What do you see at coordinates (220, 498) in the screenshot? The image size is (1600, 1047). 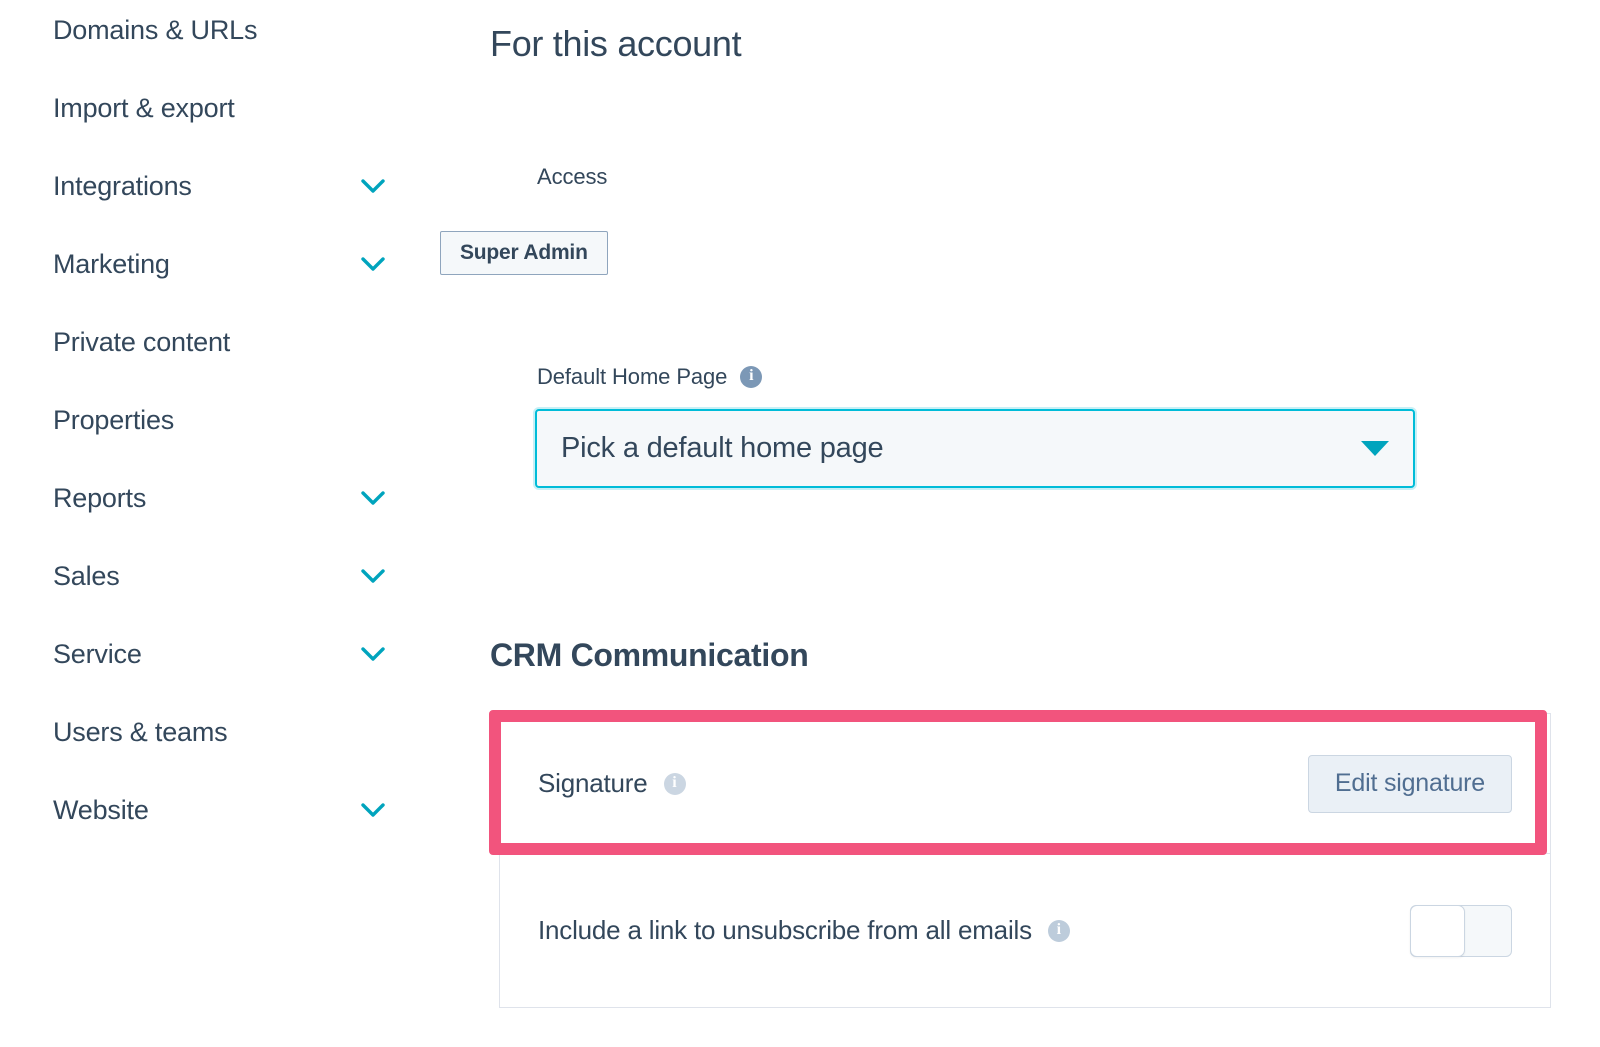 I see `sidebar-item-reports: Reports` at bounding box center [220, 498].